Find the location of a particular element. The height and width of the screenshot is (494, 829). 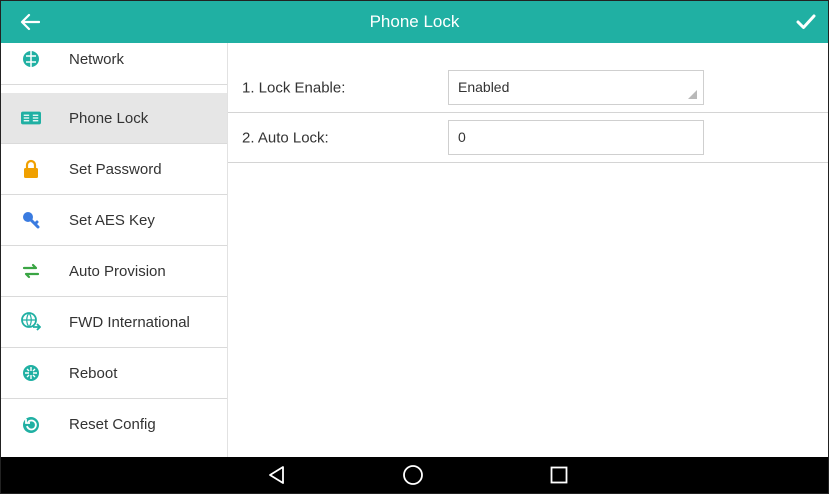

nav-back-icon is located at coordinates (276, 475).